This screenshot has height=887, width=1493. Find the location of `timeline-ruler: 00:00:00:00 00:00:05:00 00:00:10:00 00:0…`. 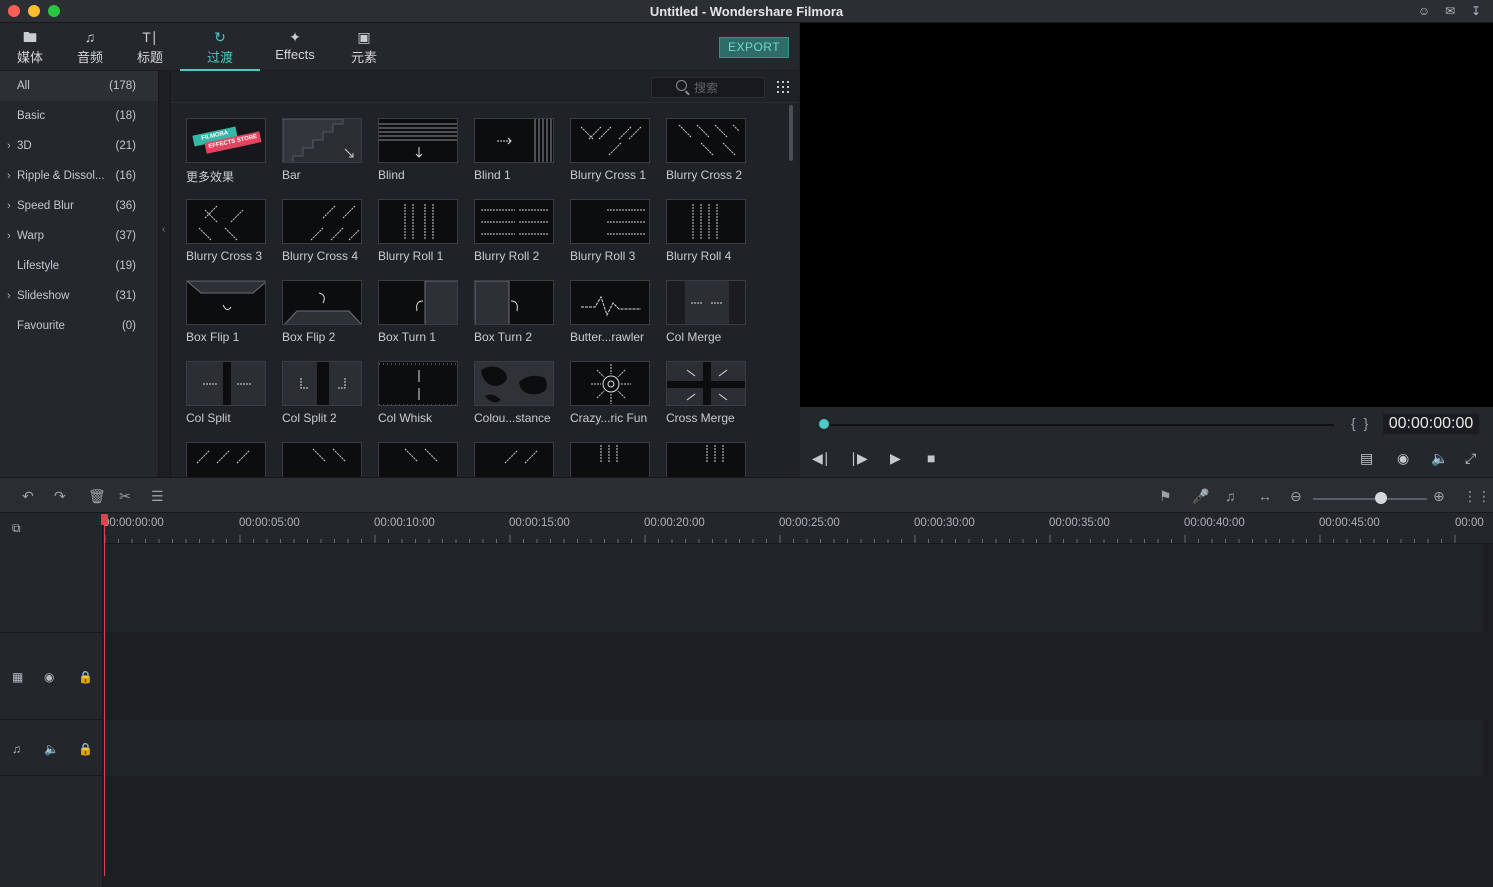

timeline-ruler: 00:00:00:00 00:00:05:00 00:00:10:00 00:0… is located at coordinates (798, 528).